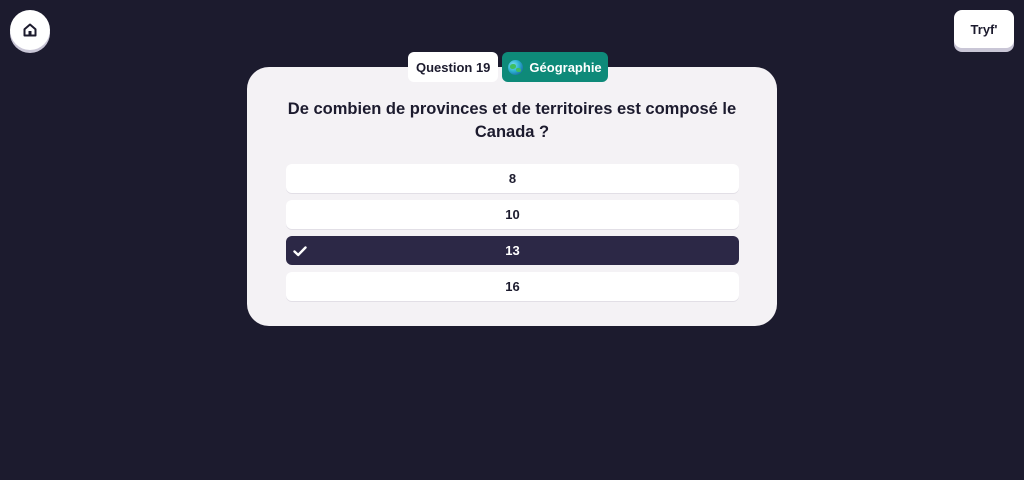 The height and width of the screenshot is (480, 1024). I want to click on brand-label: Tryf', so click(984, 29).